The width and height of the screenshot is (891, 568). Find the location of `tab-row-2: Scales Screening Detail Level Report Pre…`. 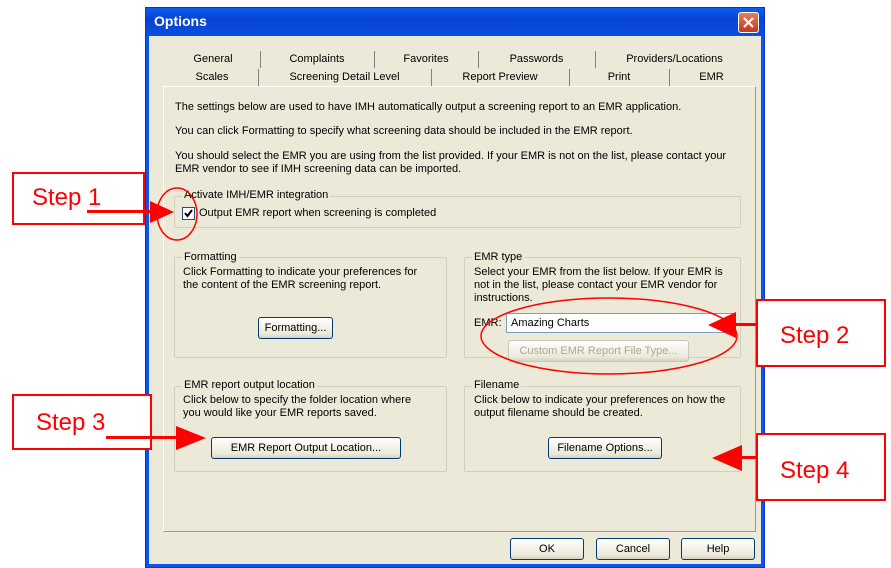

tab-row-2: Scales Screening Detail Level Report Pre… is located at coordinates (460, 77).